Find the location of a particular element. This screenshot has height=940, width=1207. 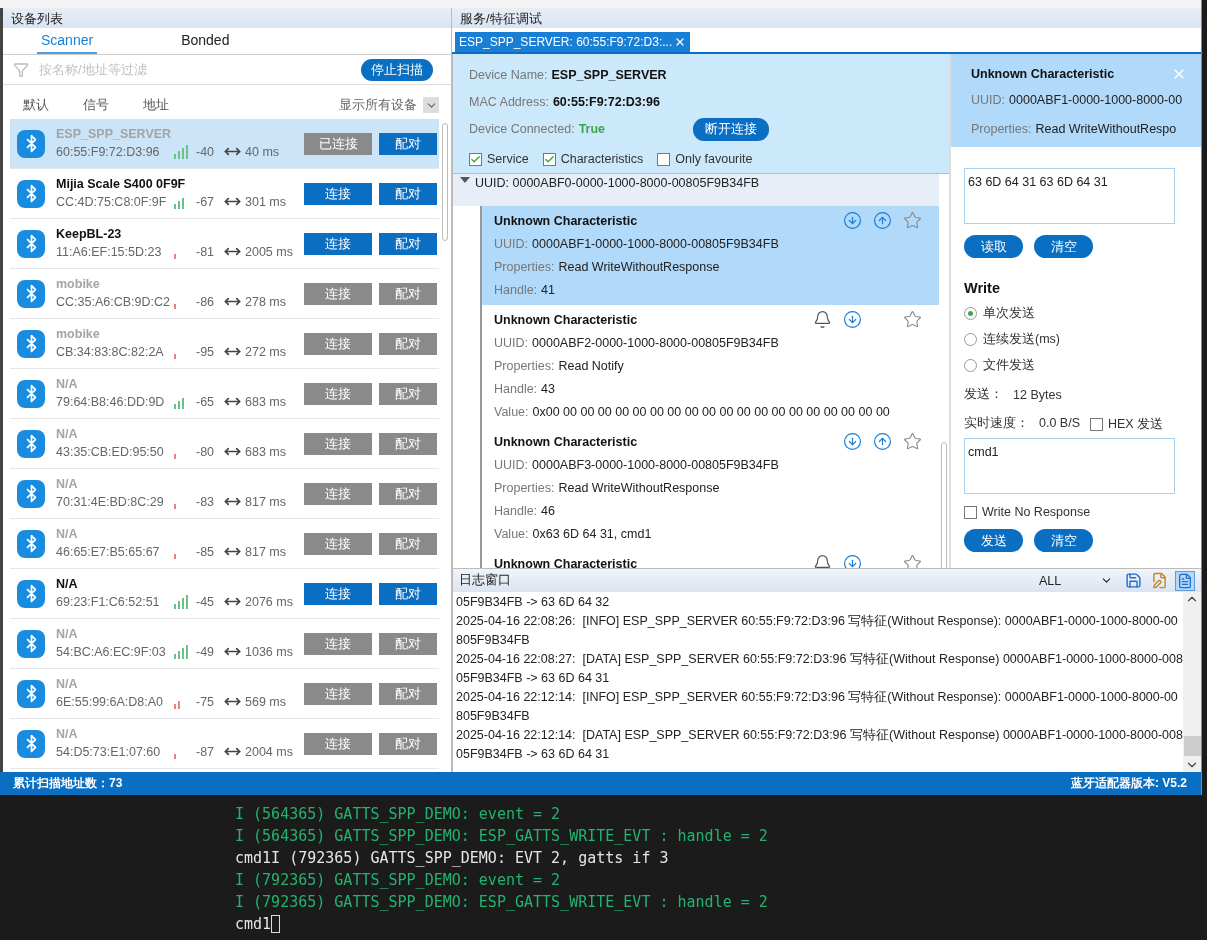

field-label: Handle: is located at coordinates (516, 510).